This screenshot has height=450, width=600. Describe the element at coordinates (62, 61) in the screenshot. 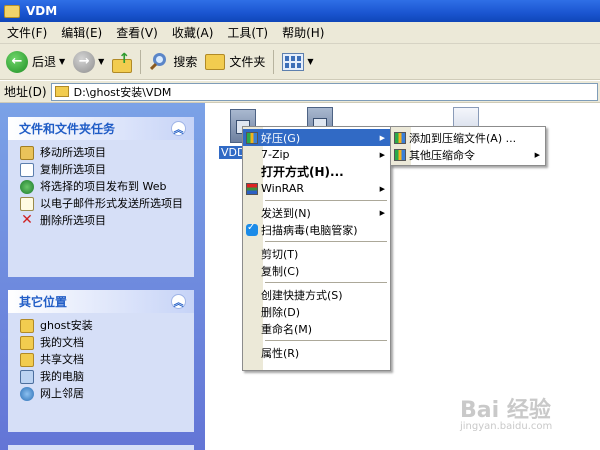

I see `back-dropdown-icon: ▼` at that location.